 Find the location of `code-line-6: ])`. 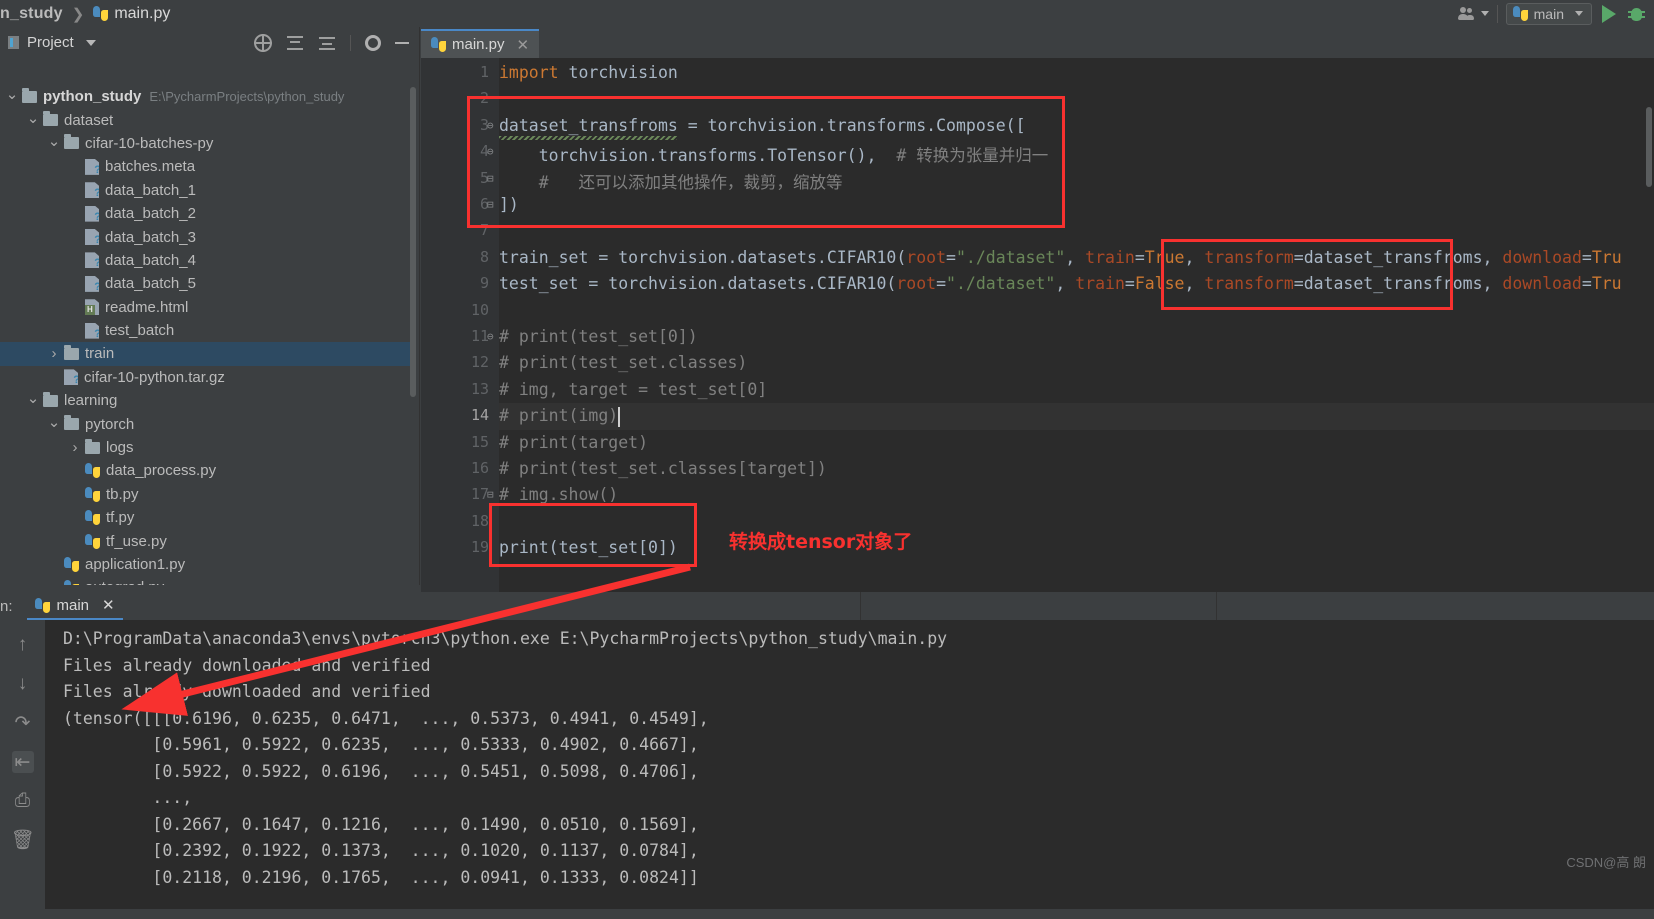

code-line-6: ]) is located at coordinates (509, 204).